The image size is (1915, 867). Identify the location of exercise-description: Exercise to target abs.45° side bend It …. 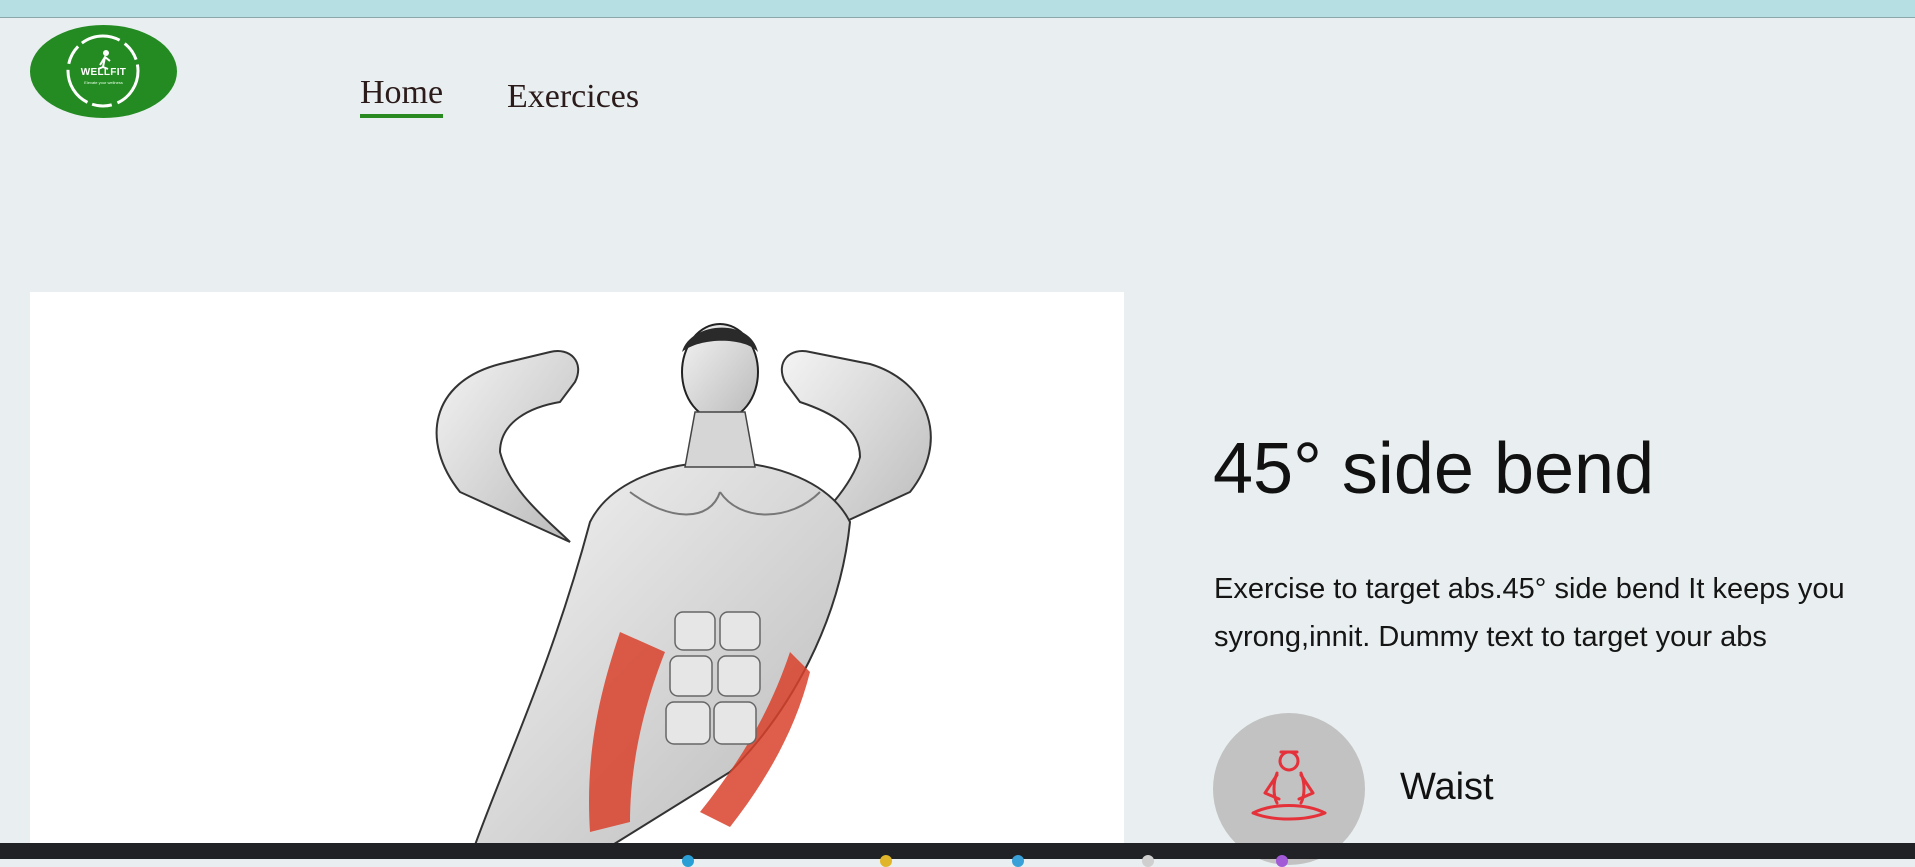
(1529, 613).